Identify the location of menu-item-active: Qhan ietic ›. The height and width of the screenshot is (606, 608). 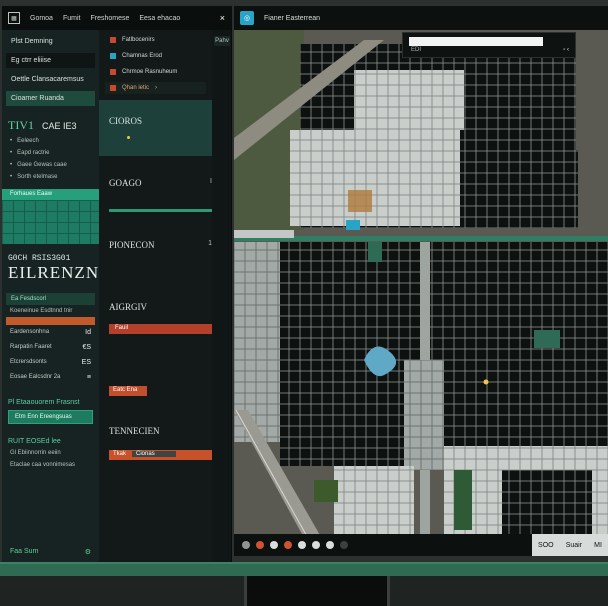
(155, 88).